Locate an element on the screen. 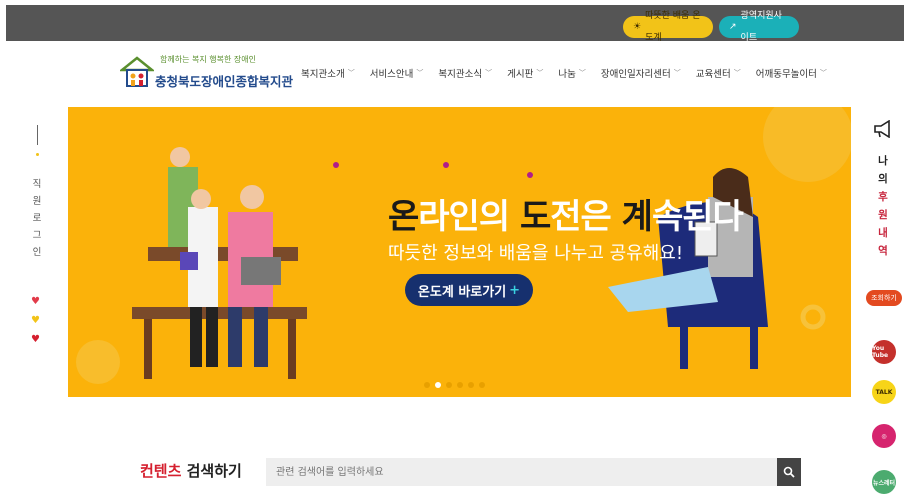 This screenshot has height=501, width=906. staff-login-label: 직원로그인 is located at coordinates (37, 218).